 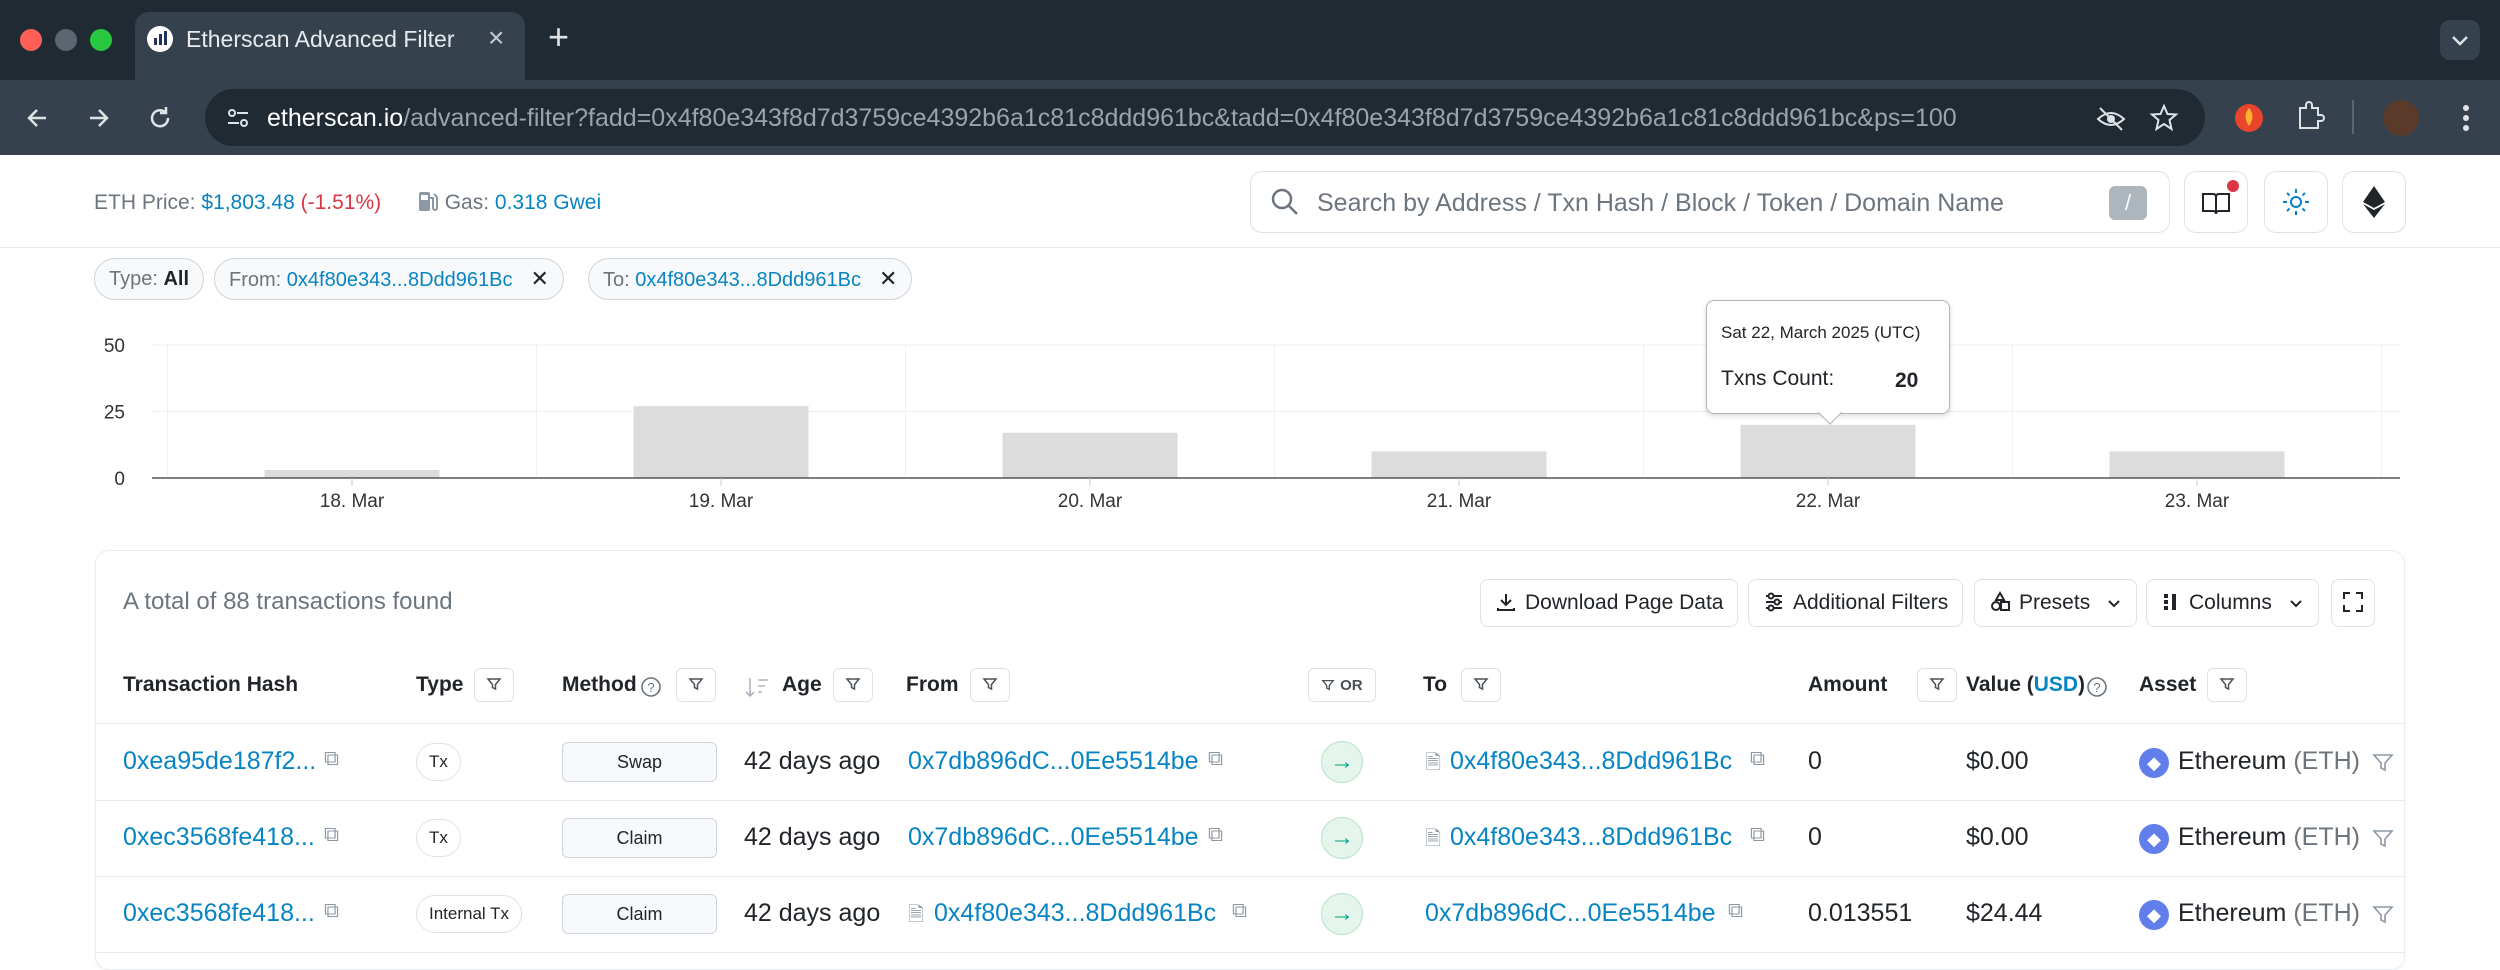 I want to click on theme-toggle-button, so click(x=2296, y=202).